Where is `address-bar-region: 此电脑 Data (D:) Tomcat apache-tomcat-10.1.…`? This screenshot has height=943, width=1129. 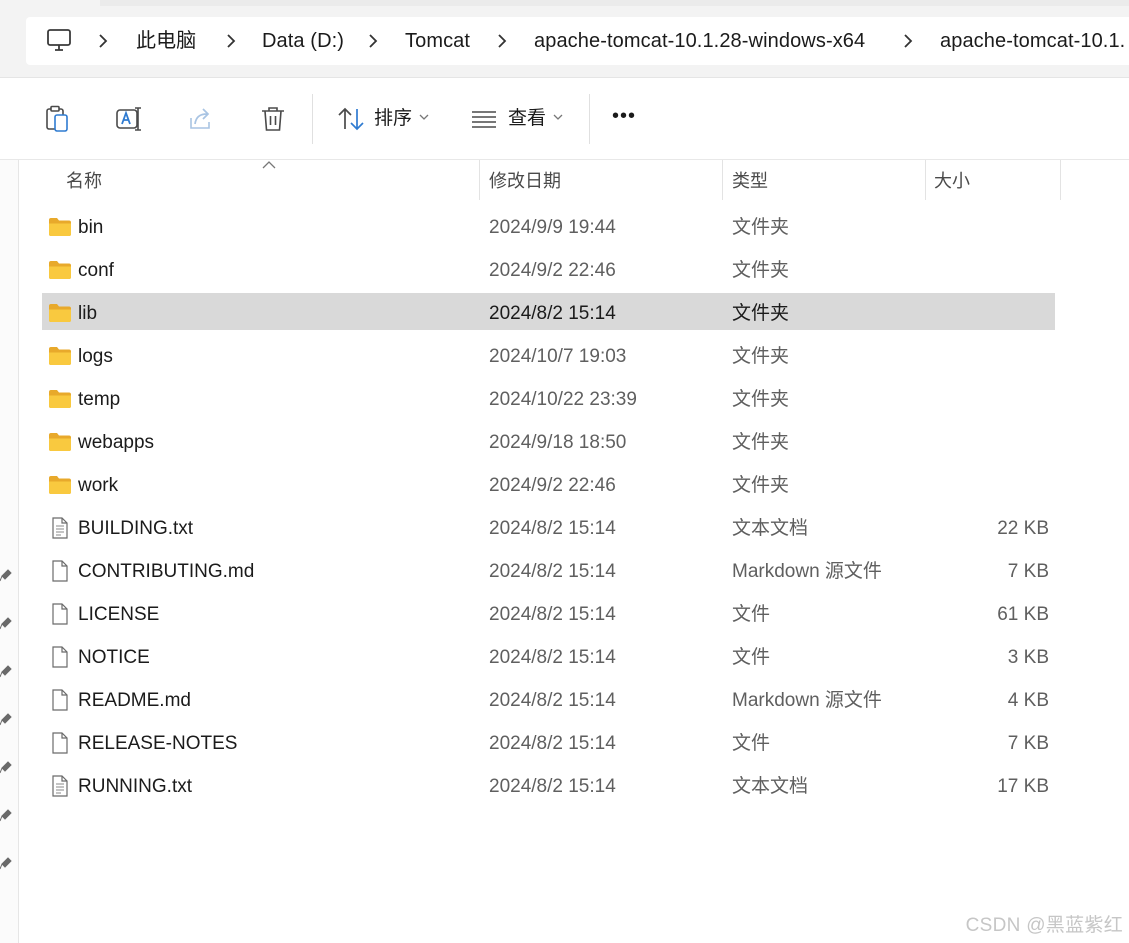
address-bar-region: 此电脑 Data (D:) Tomcat apache-tomcat-10.1.… is located at coordinates (564, 39).